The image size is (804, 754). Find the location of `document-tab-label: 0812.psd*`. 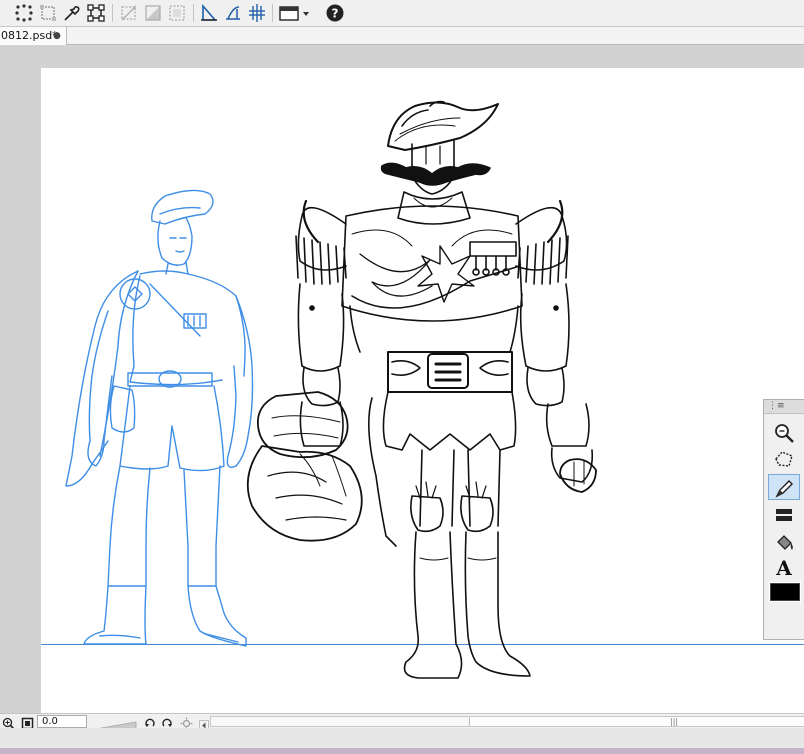

document-tab-label: 0812.psd* is located at coordinates (29, 35).